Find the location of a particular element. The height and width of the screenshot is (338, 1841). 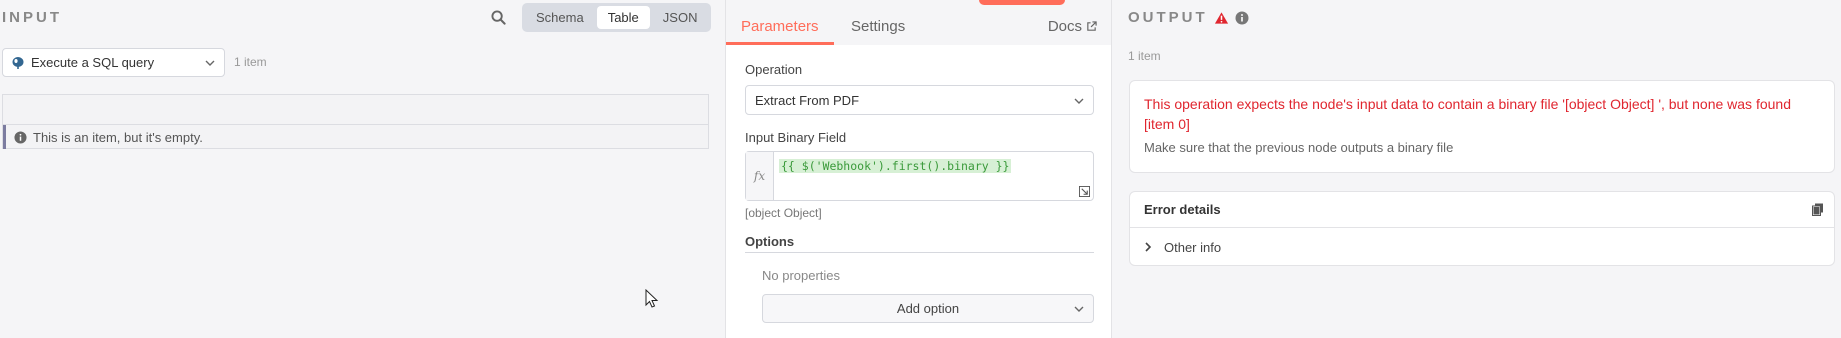

tab-settings: Settings is located at coordinates (878, 26).